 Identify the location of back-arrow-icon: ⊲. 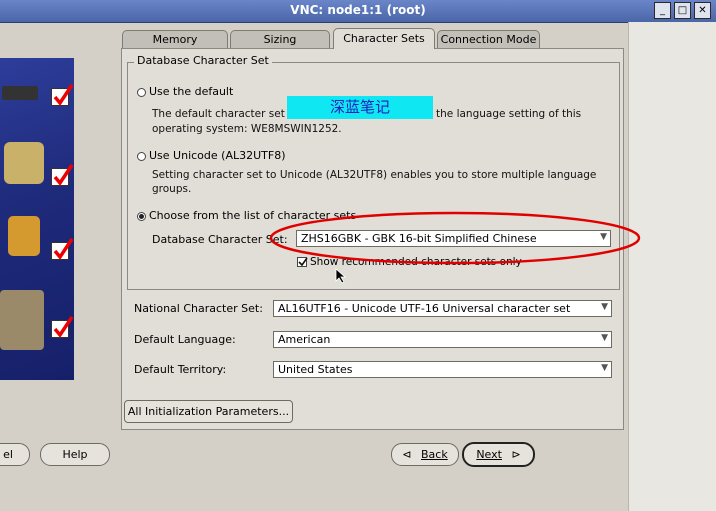
(407, 454).